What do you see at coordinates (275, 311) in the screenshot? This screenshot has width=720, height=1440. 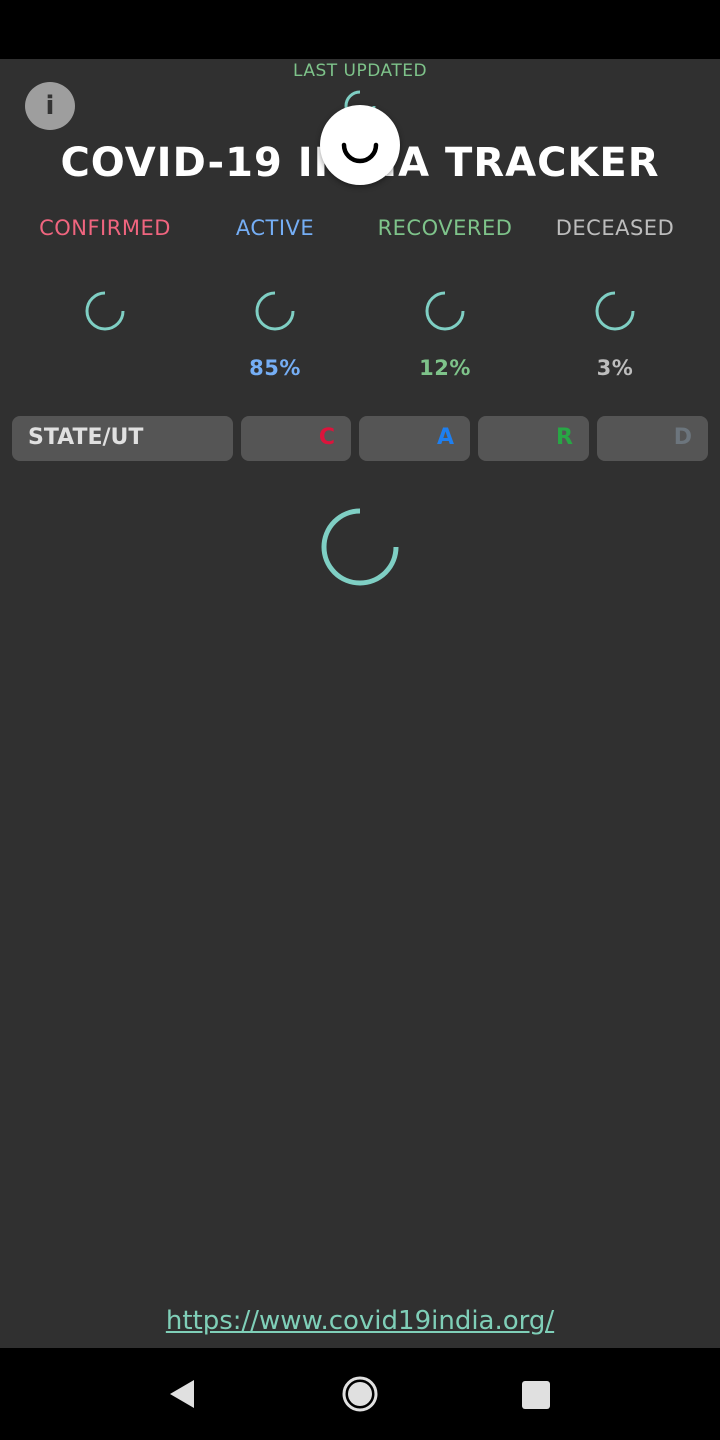 I see `active-spinner-icon` at bounding box center [275, 311].